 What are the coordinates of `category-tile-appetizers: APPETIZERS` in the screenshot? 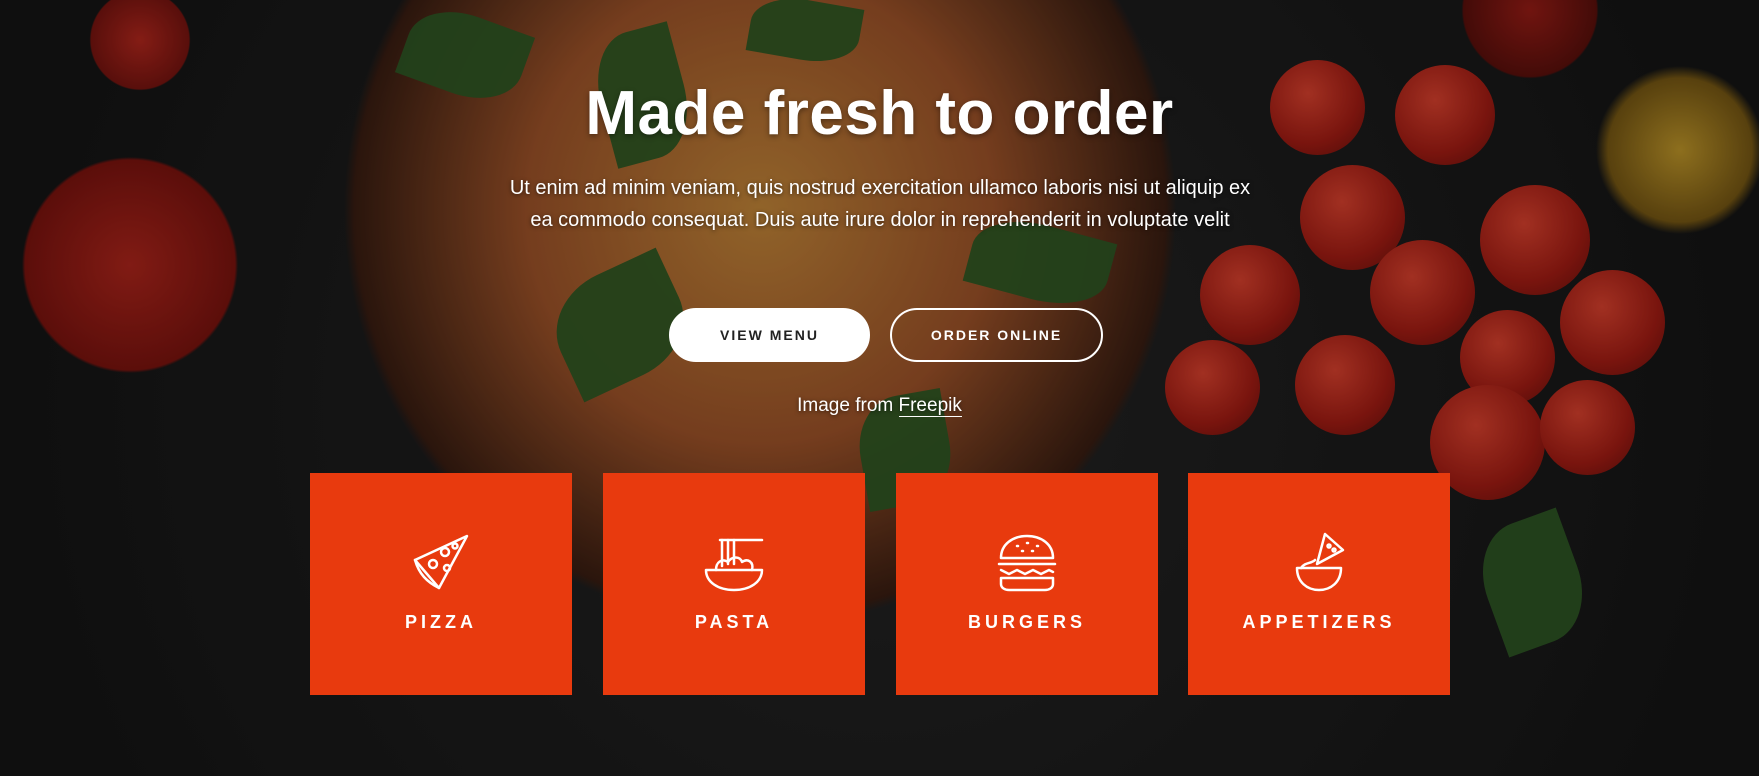 It's located at (1319, 584).